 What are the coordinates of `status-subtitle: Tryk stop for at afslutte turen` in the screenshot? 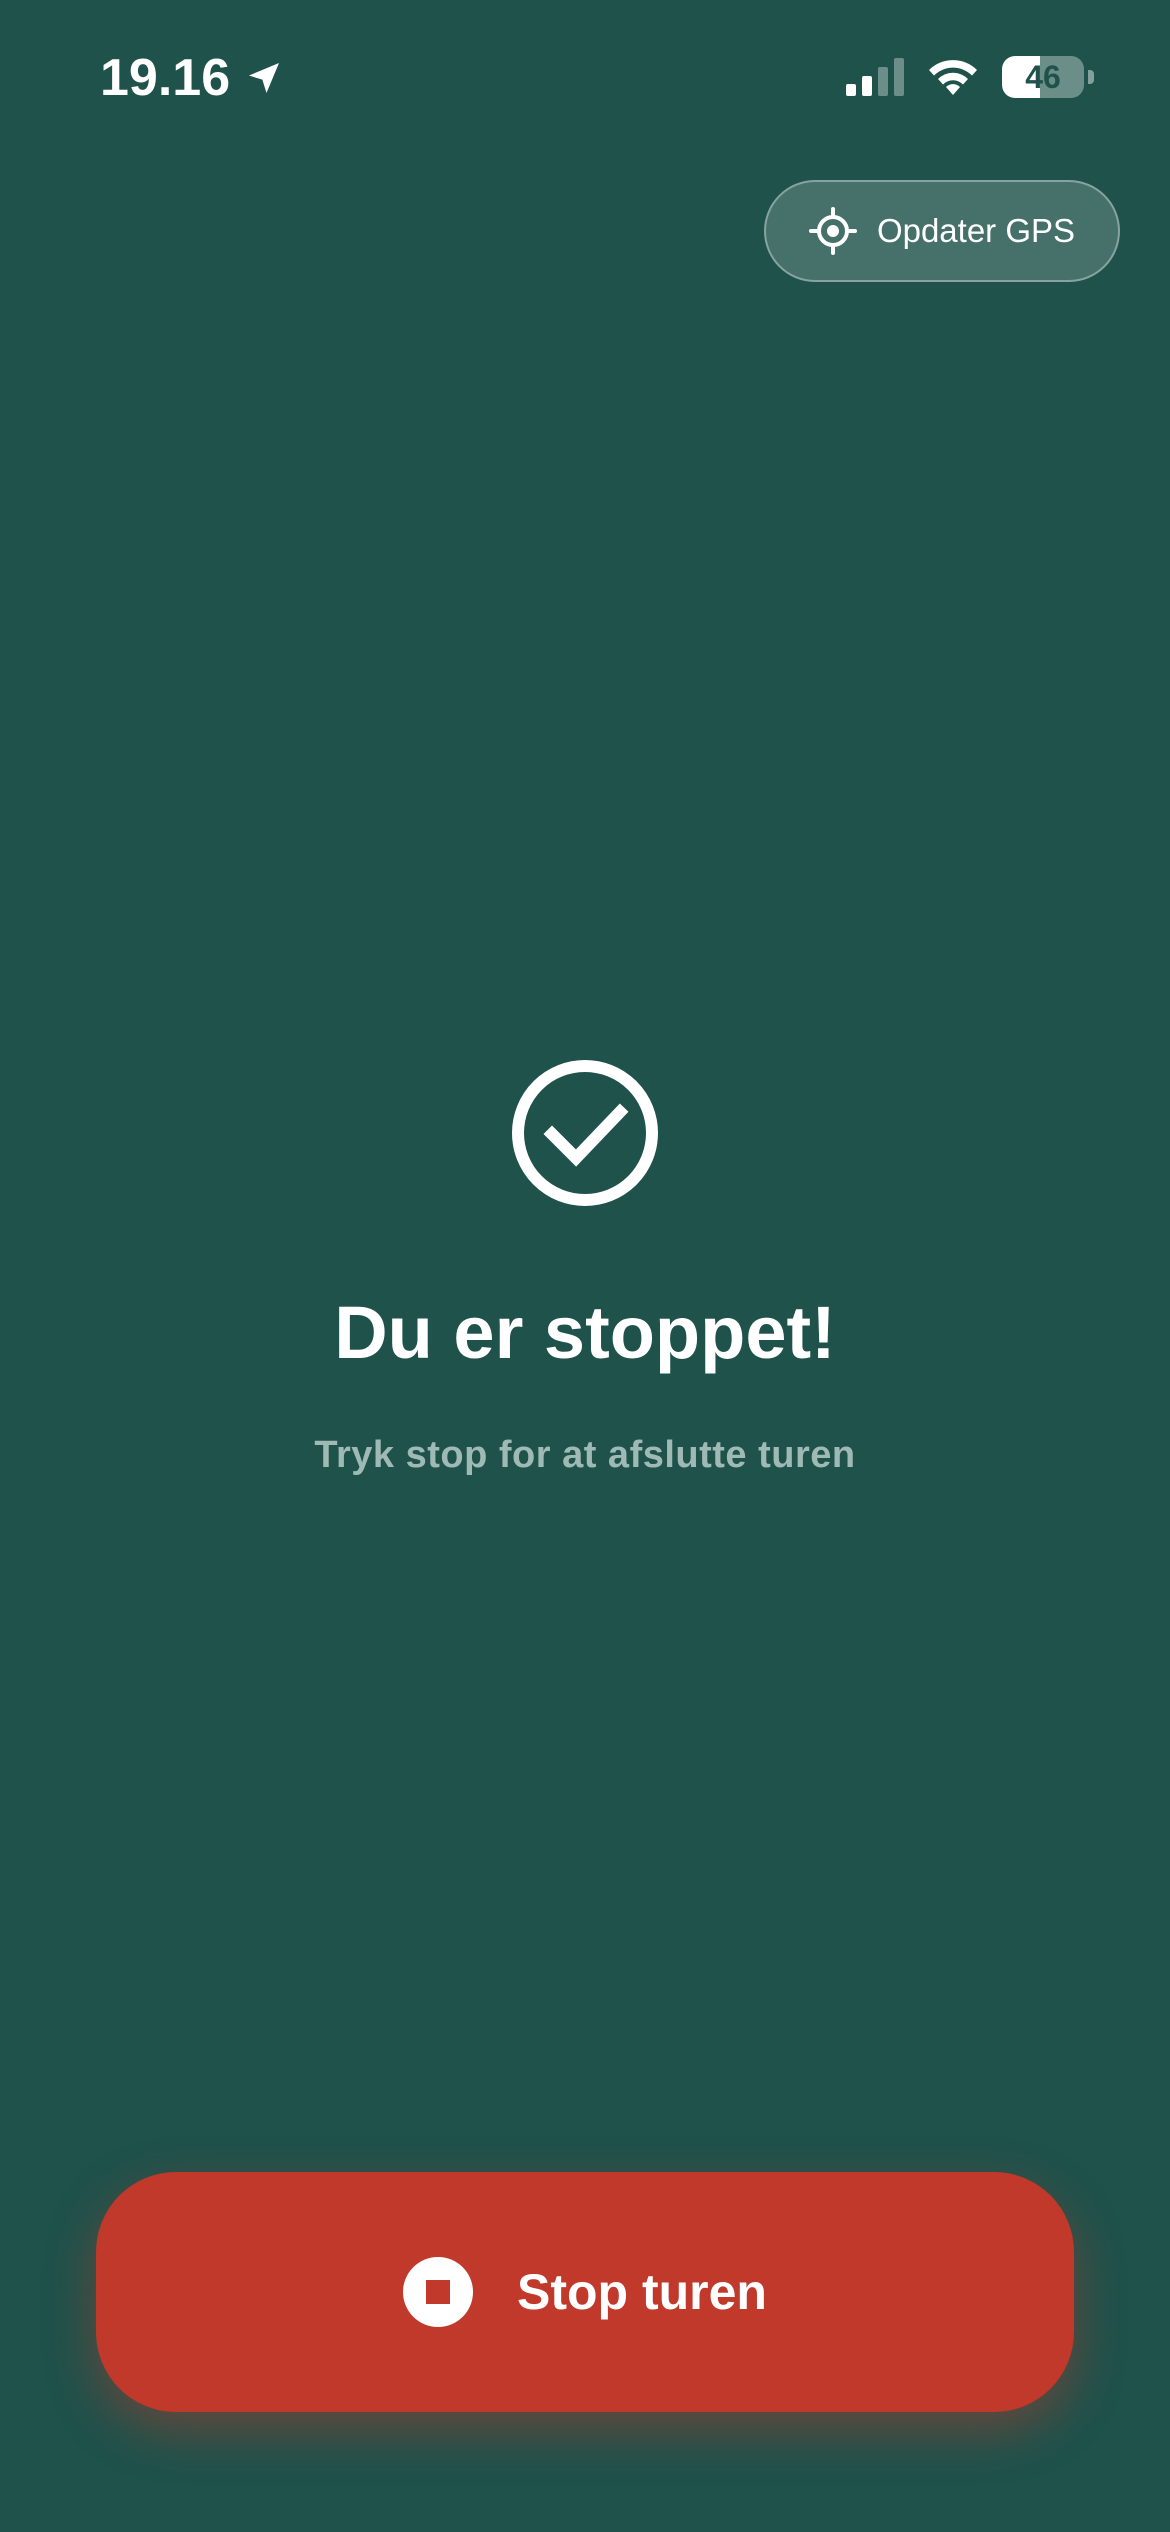 It's located at (585, 1455).